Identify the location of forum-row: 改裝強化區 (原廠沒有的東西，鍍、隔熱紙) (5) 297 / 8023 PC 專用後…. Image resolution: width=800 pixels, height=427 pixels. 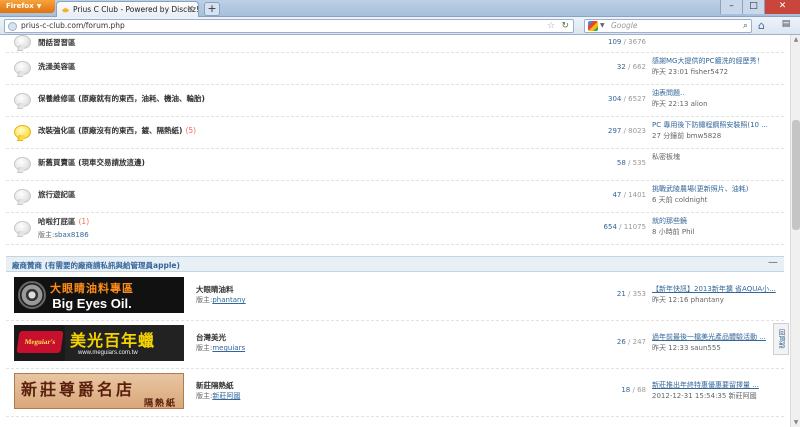
(395, 133).